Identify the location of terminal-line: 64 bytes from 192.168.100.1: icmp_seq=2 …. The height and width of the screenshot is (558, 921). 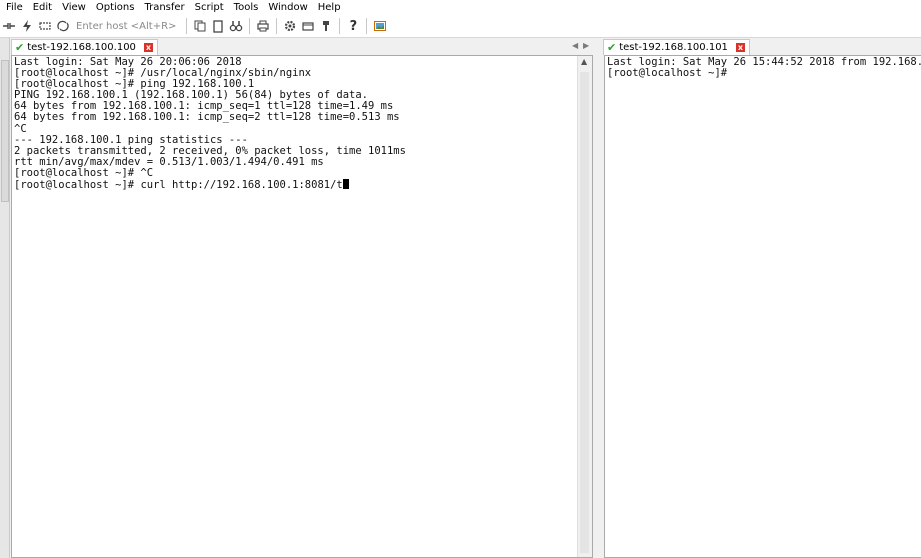
(207, 117).